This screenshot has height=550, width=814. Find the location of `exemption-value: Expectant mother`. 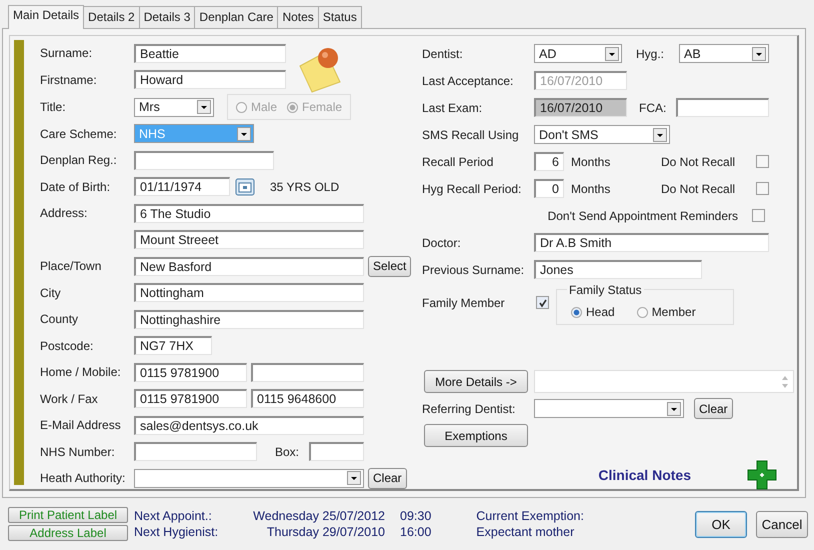

exemption-value: Expectant mother is located at coordinates (526, 532).